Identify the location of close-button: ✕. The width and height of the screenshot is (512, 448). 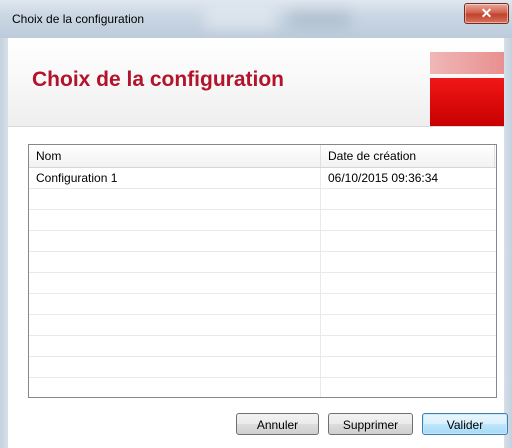
(486, 13).